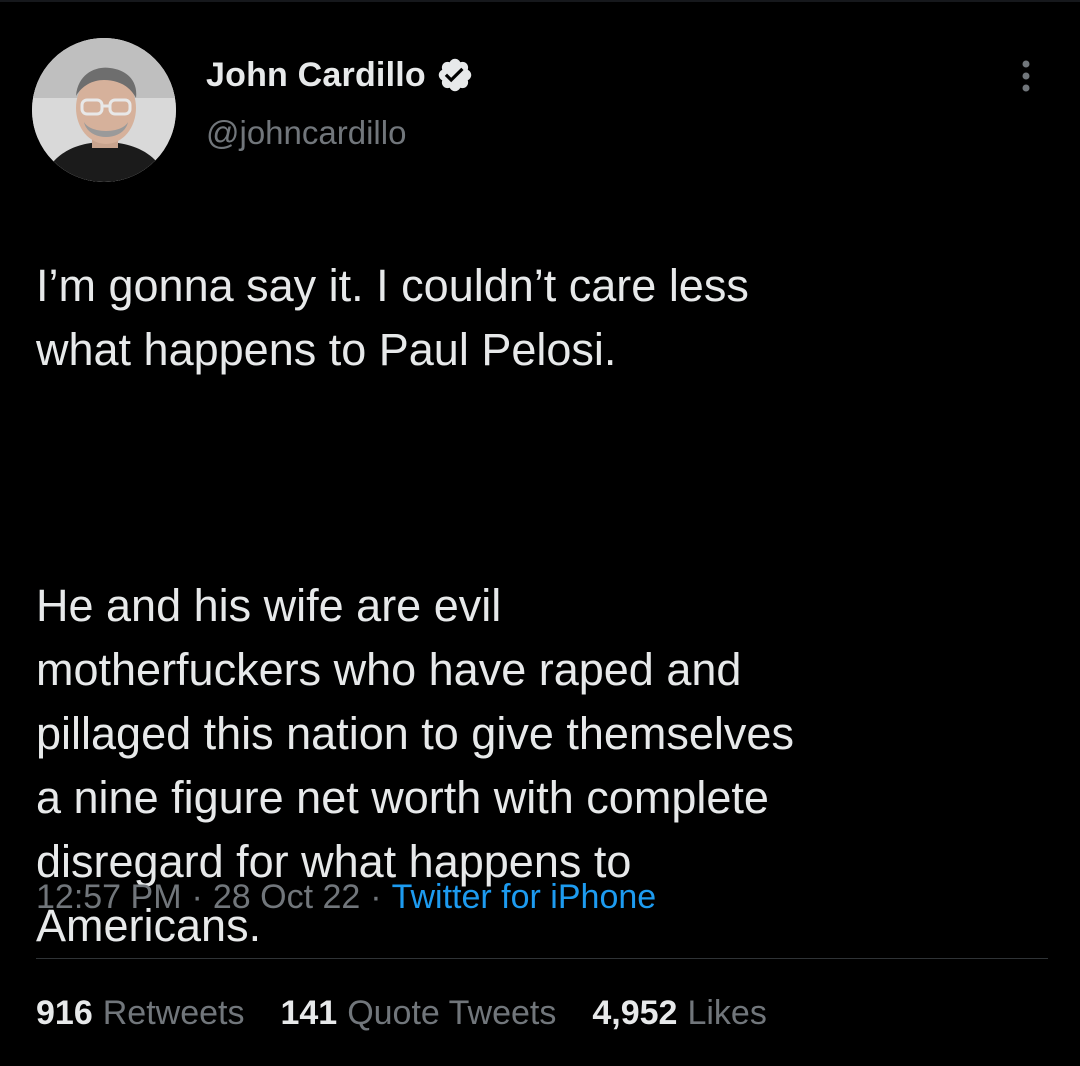  I want to click on quote-tweets-stat: 141 Quote Tweets, so click(418, 1013).